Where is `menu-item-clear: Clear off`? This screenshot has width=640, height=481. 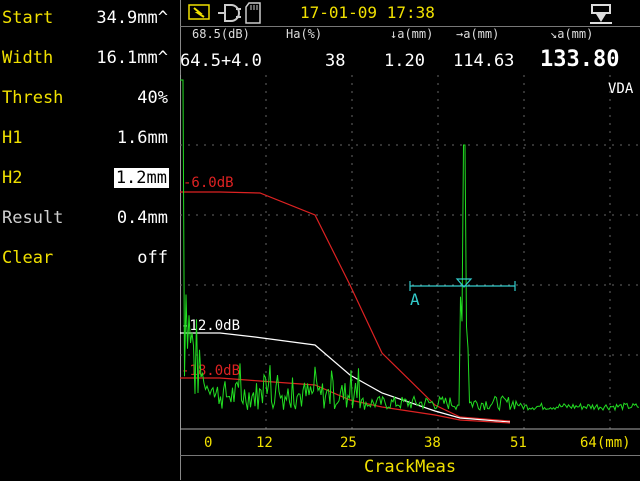 menu-item-clear: Clear off is located at coordinates (90, 260).